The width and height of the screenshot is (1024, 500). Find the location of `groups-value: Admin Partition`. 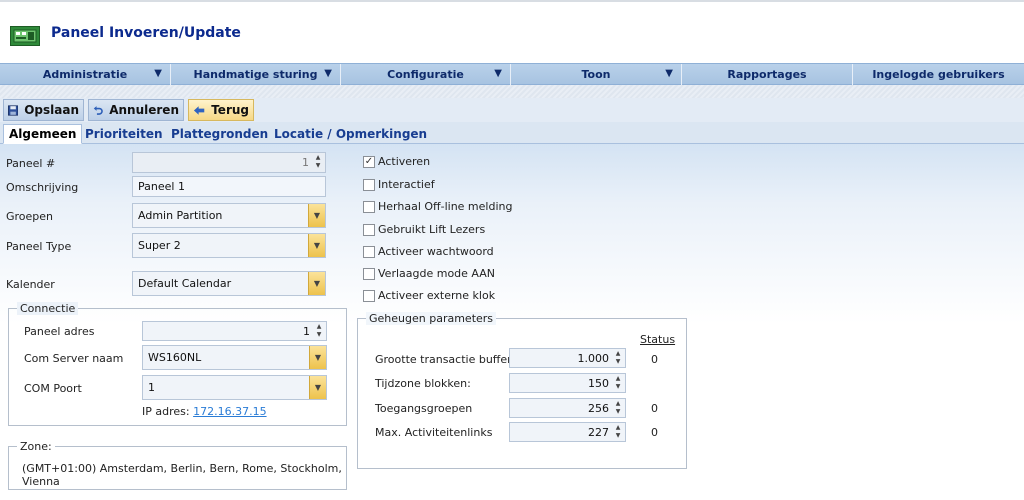

groups-value: Admin Partition is located at coordinates (180, 215).